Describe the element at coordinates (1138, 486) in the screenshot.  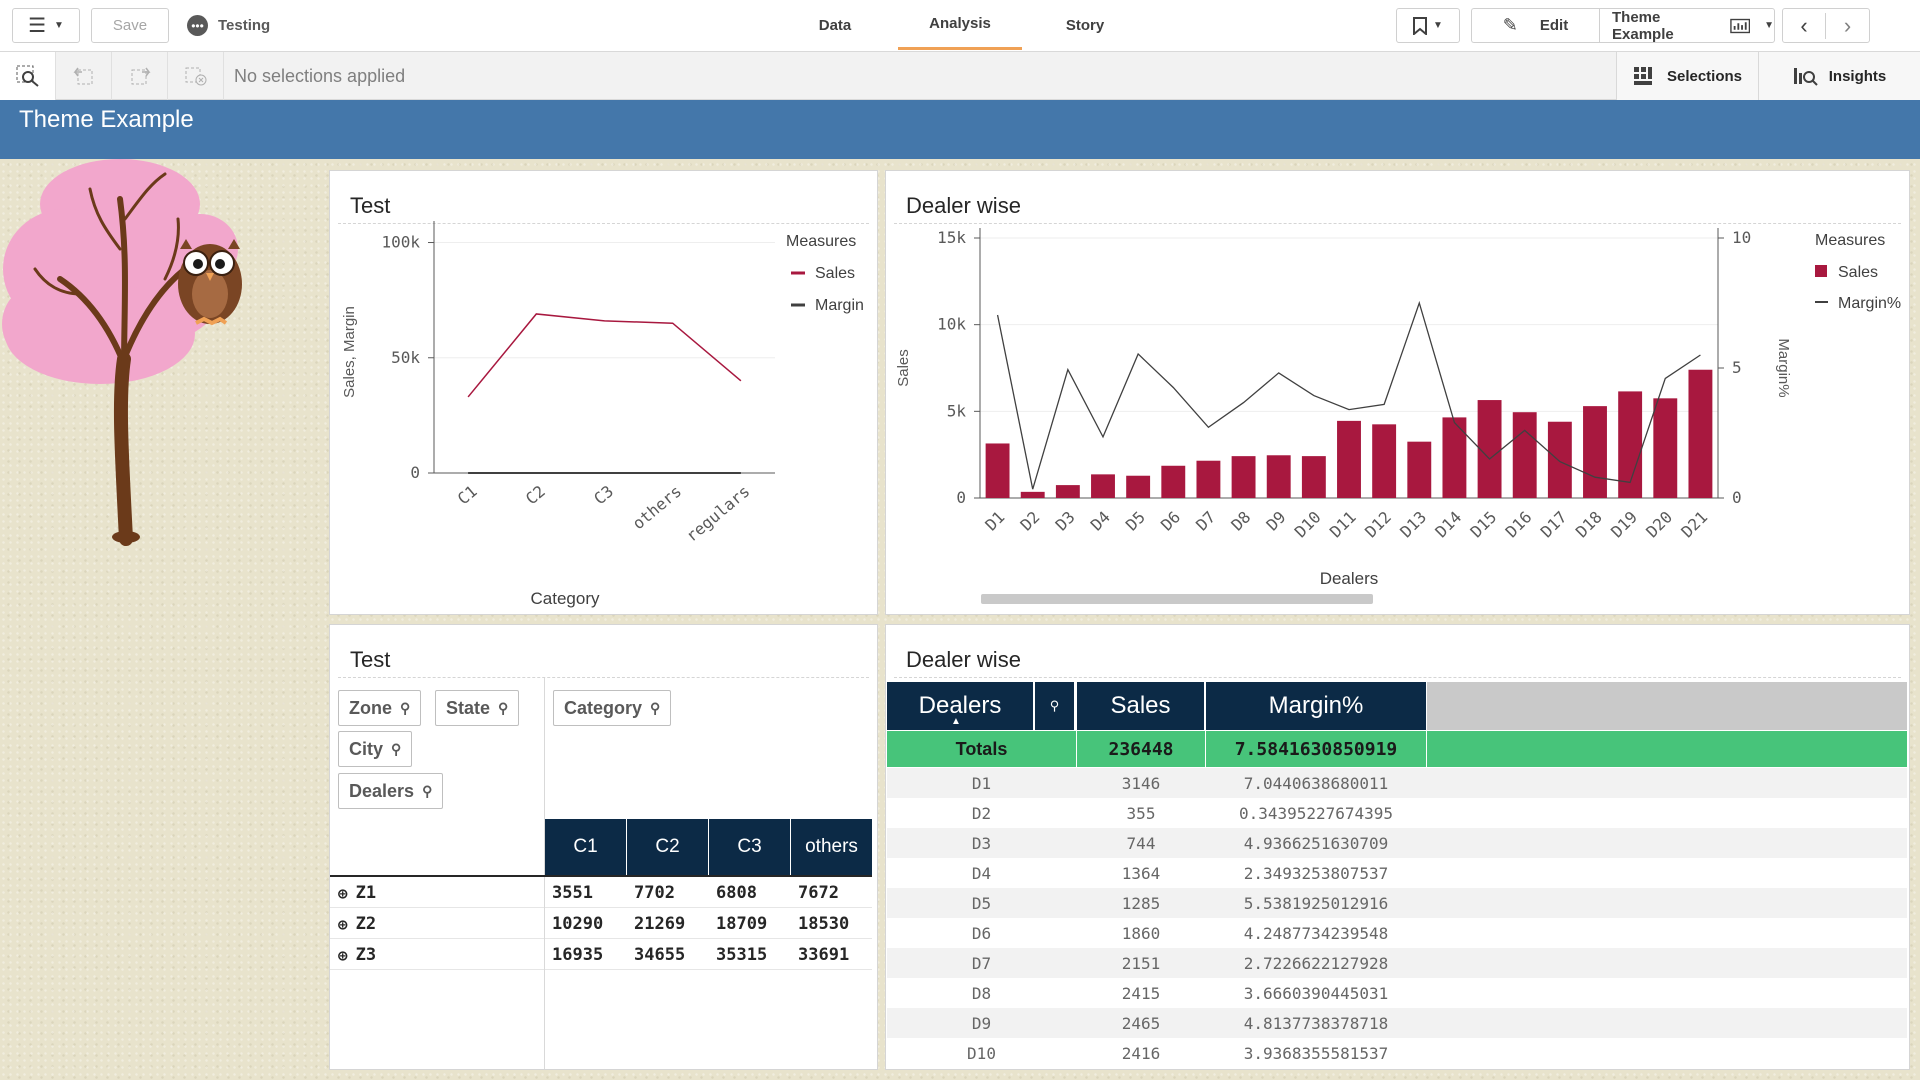
I see `bar-d5` at that location.